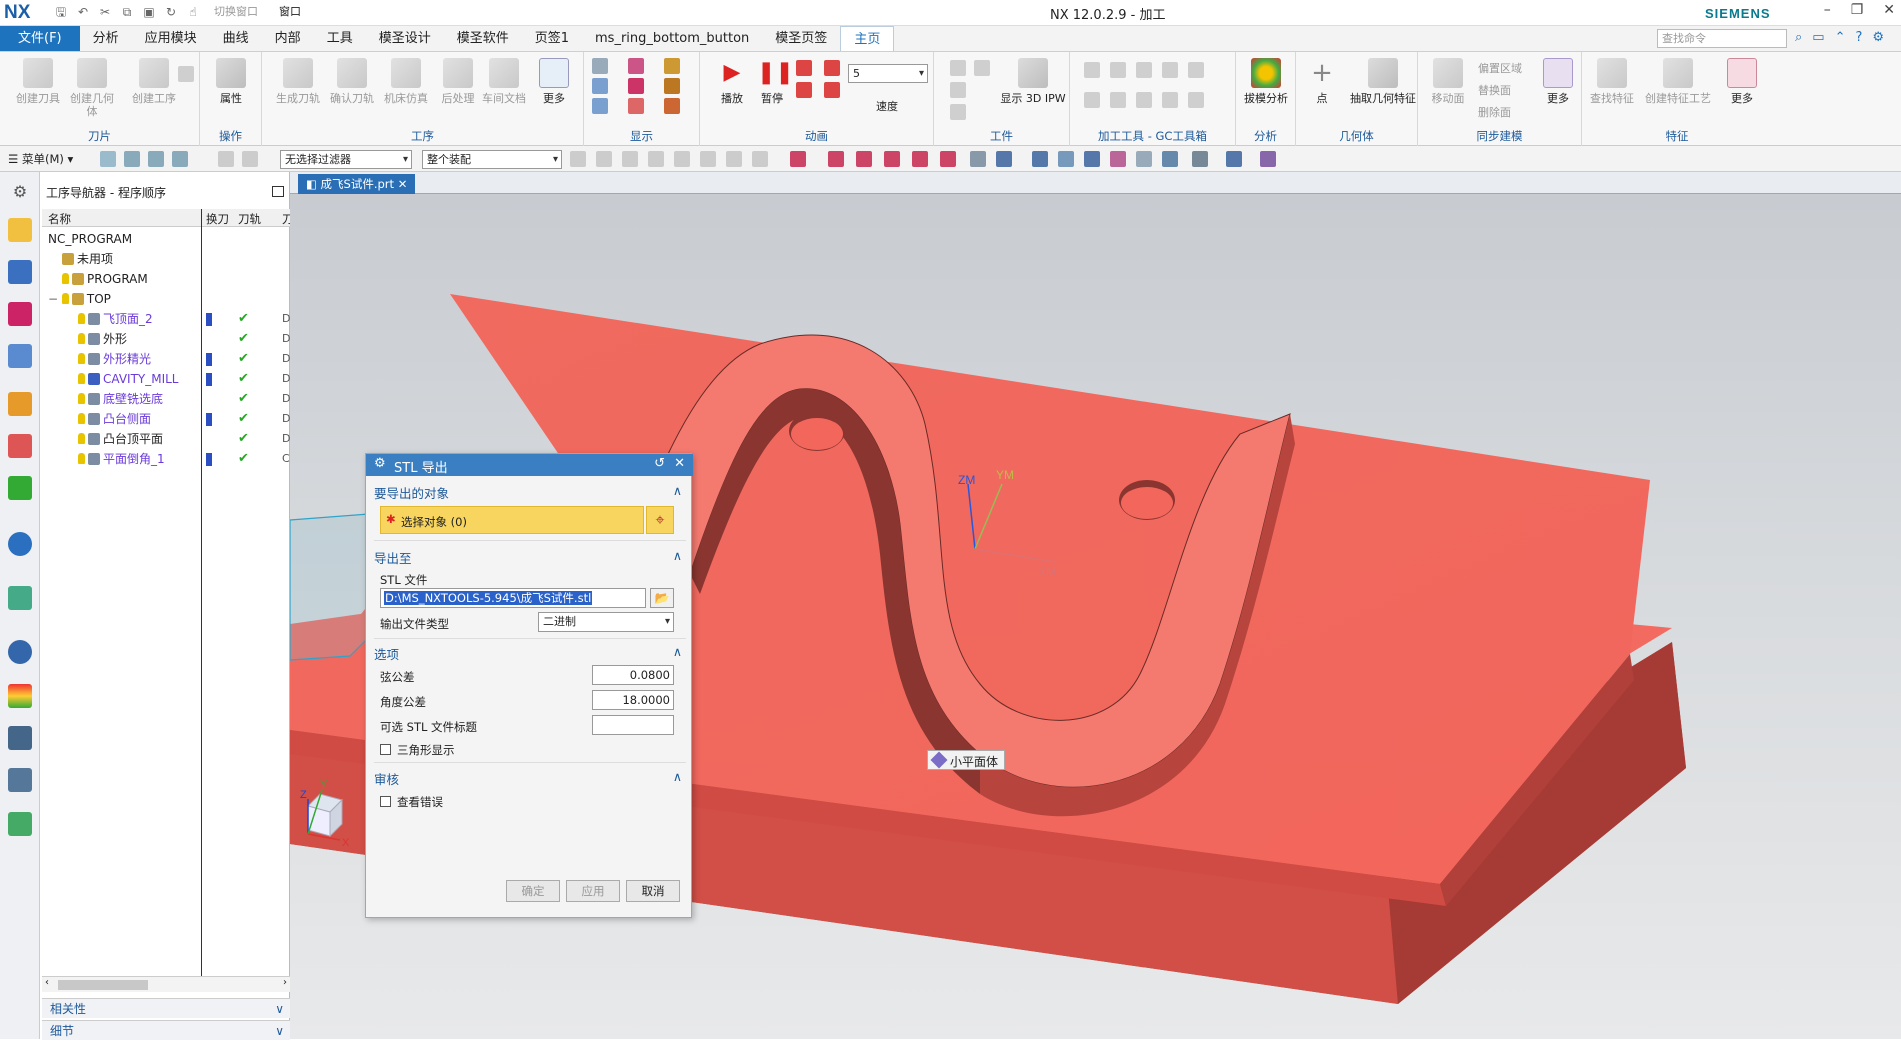 This screenshot has width=1901, height=1041. Describe the element at coordinates (236, 38) in the screenshot. I see `menu-curve: 曲线` at that location.